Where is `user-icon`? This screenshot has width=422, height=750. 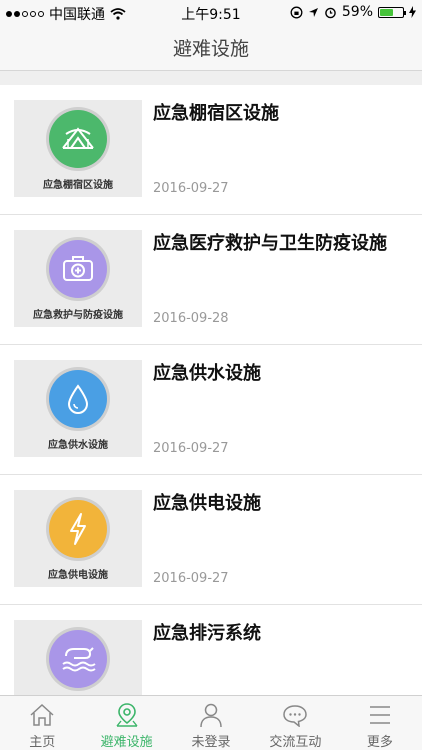 user-icon is located at coordinates (211, 715).